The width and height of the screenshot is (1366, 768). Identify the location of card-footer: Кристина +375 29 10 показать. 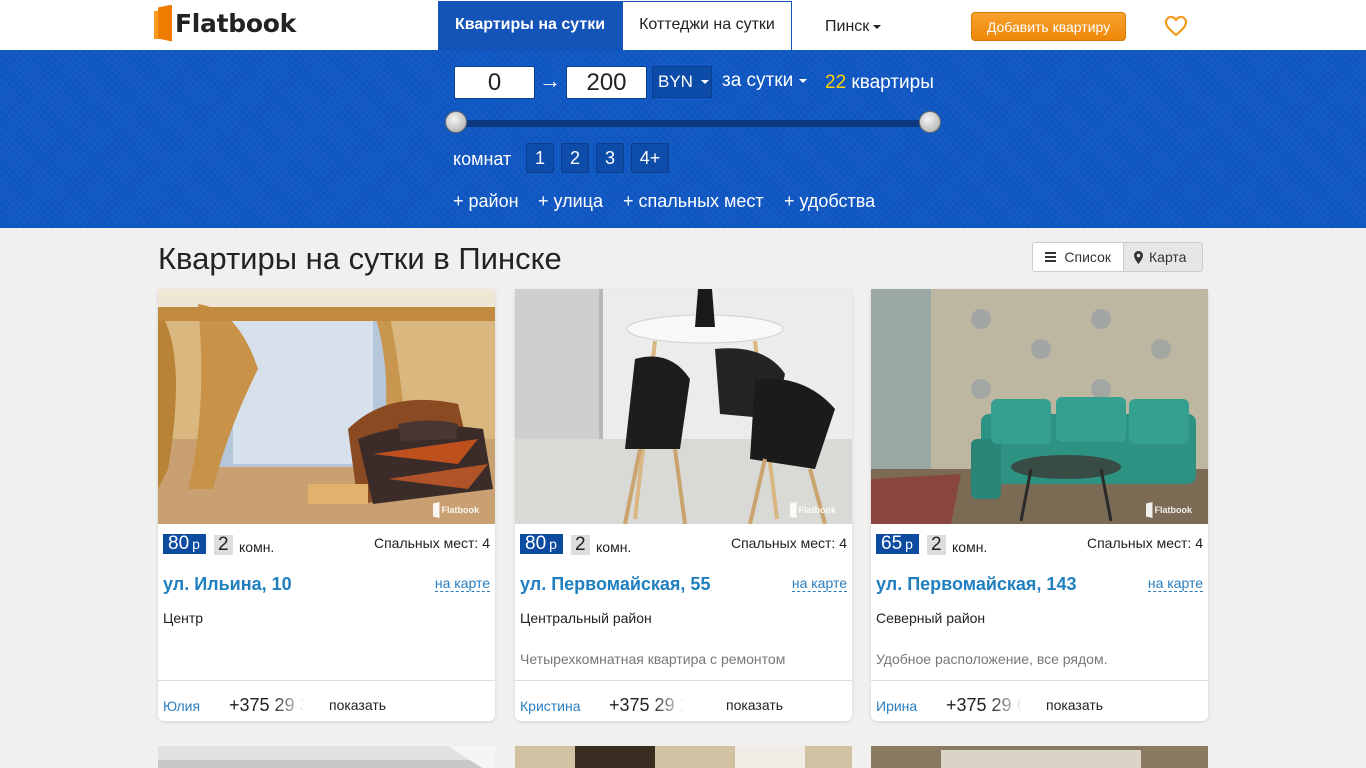
(683, 700).